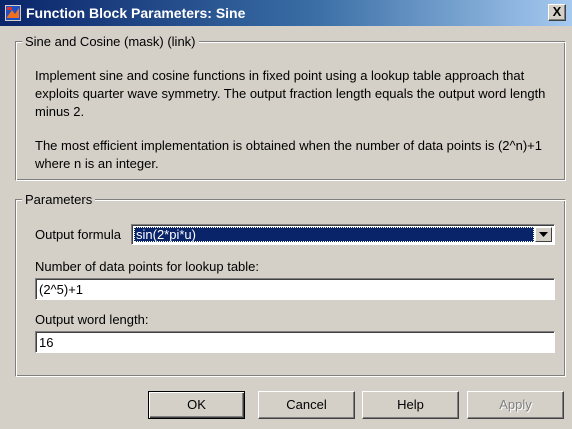 The width and height of the screenshot is (572, 429). I want to click on chevron-down-icon, so click(543, 234).